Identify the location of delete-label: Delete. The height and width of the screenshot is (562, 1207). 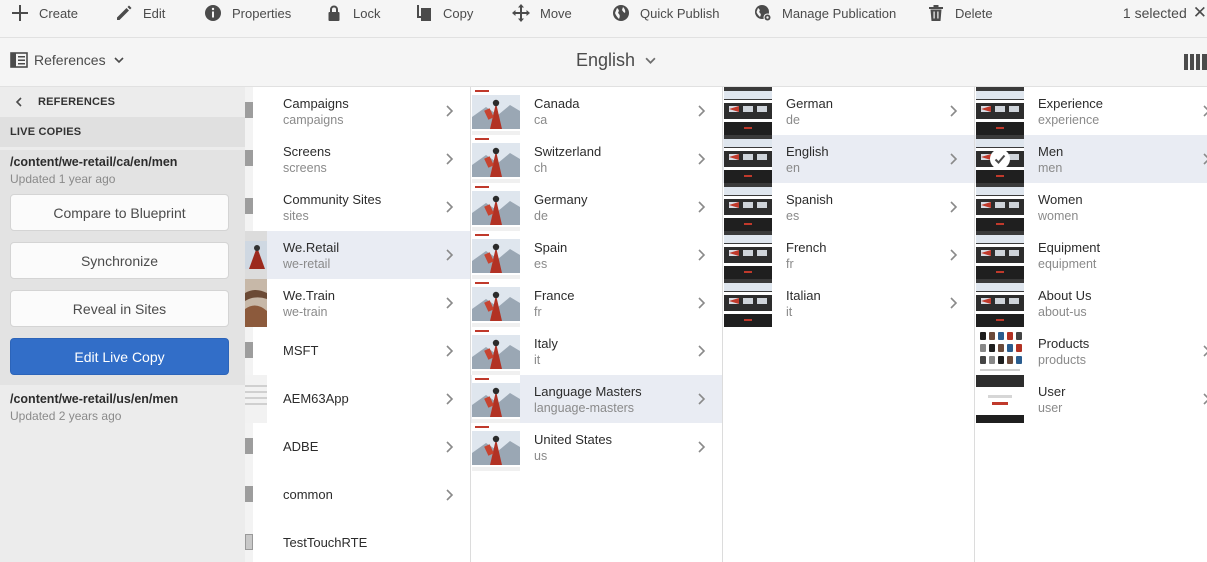
(974, 13).